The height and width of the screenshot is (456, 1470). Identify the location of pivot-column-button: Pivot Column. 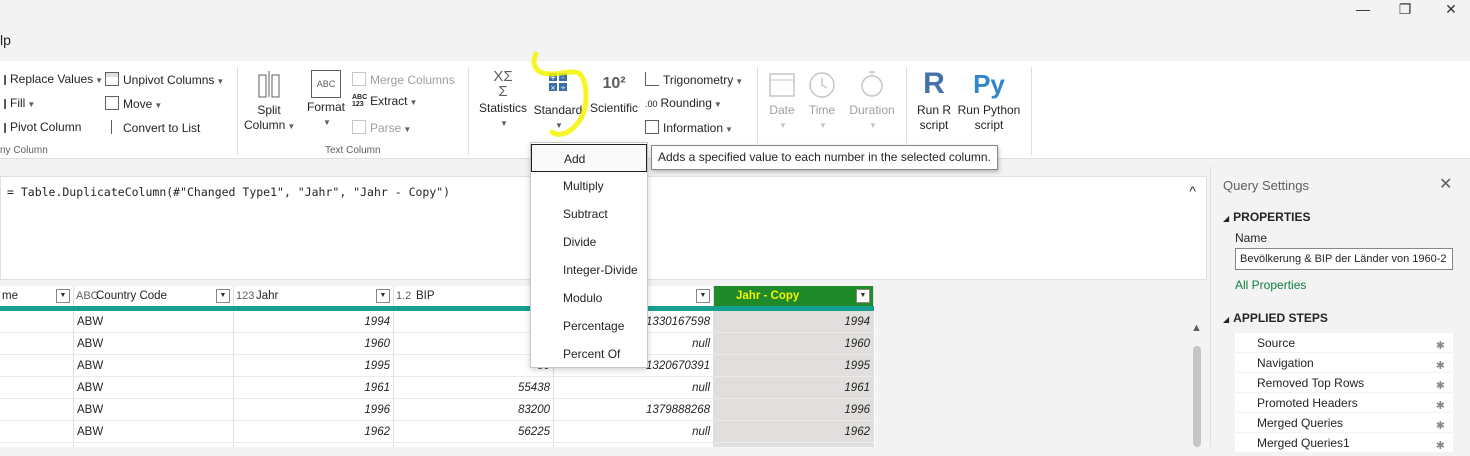
(40, 127).